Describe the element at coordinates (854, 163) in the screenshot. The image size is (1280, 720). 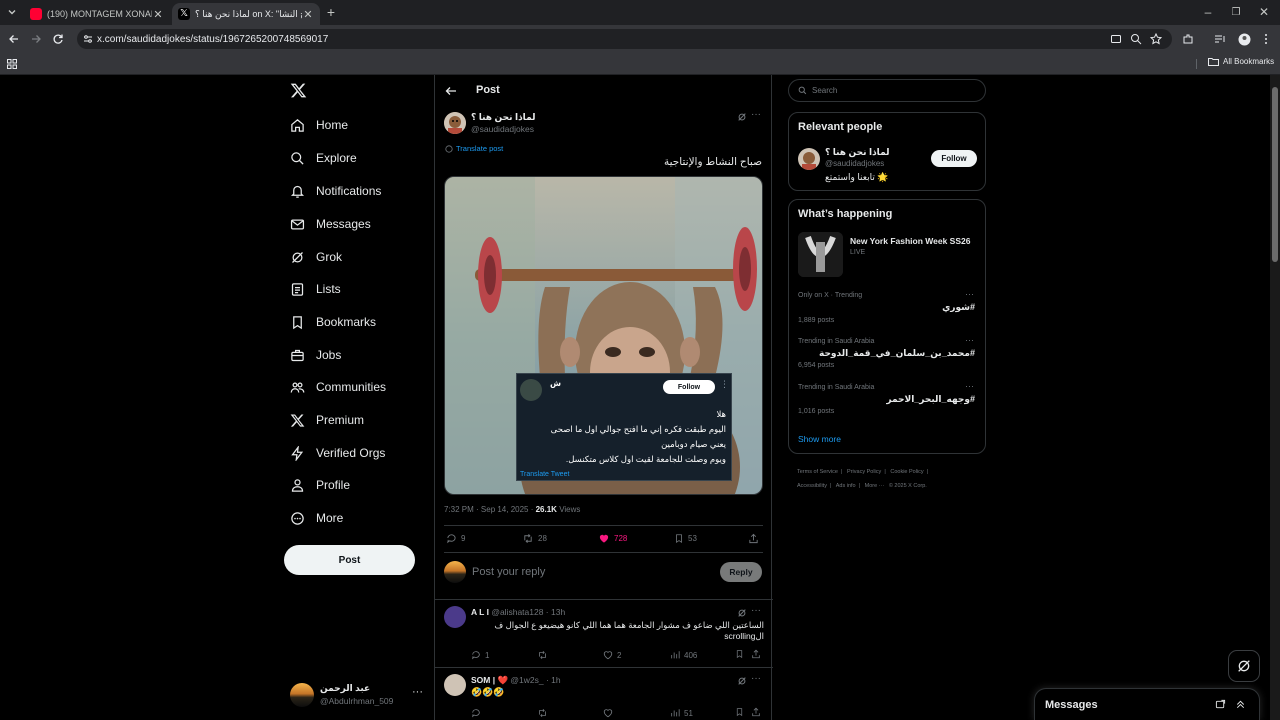
I see `person-handle: @saudidadjokes` at that location.